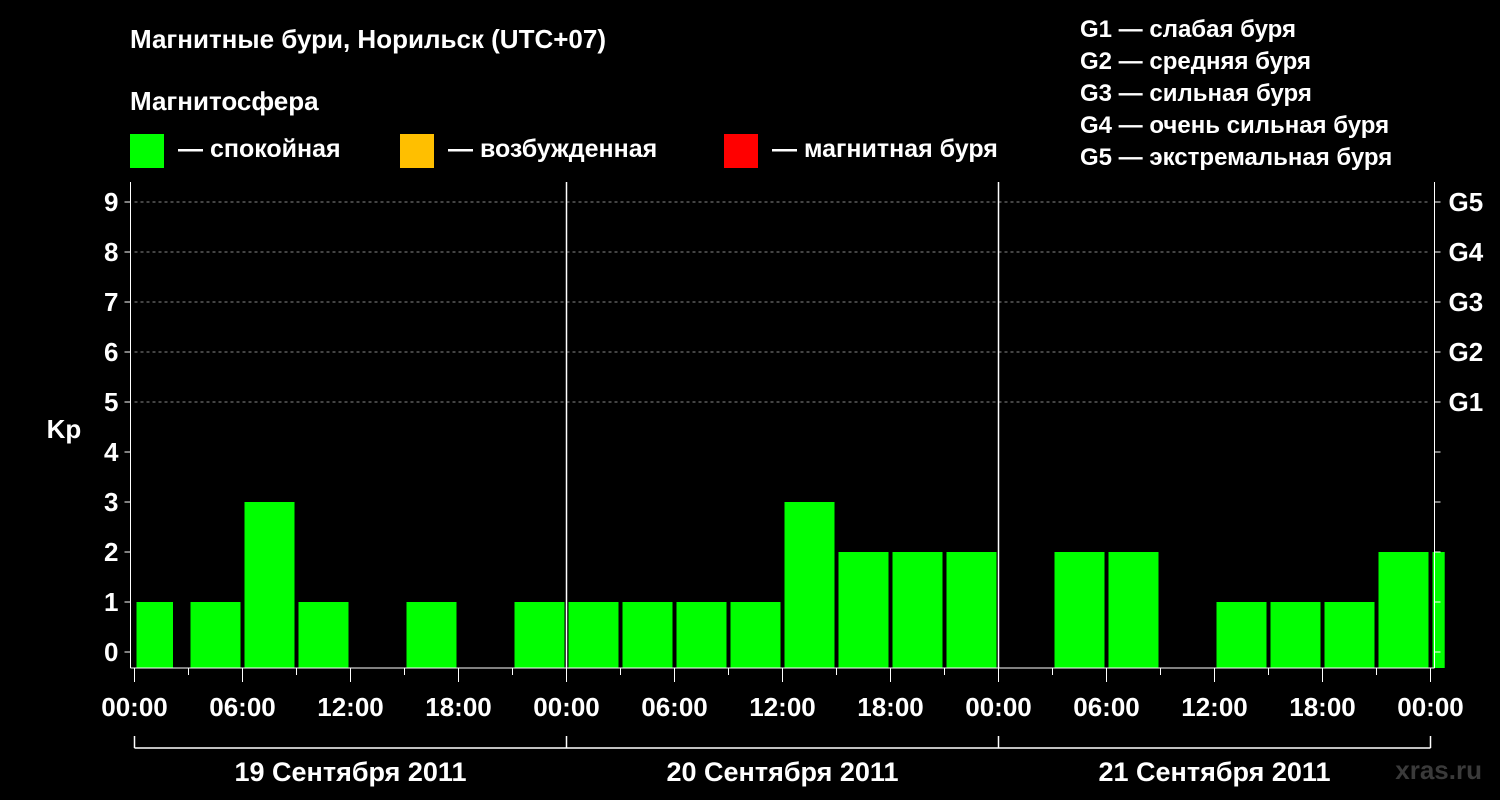 Image resolution: width=1500 pixels, height=800 pixels. Describe the element at coordinates (111, 352) in the screenshot. I see `y-tick-label: 6` at that location.